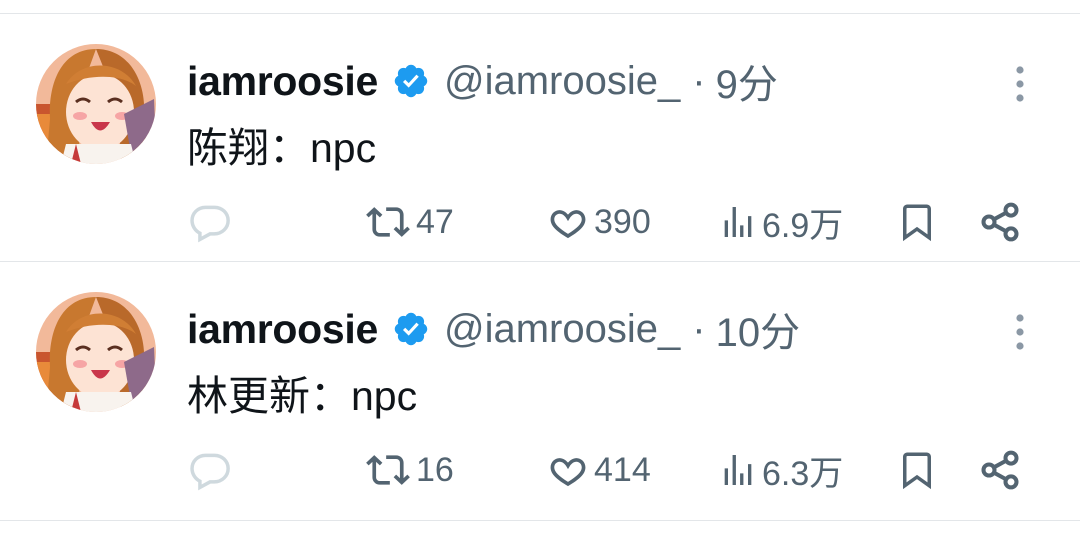  I want to click on bottom-divider, so click(540, 520).